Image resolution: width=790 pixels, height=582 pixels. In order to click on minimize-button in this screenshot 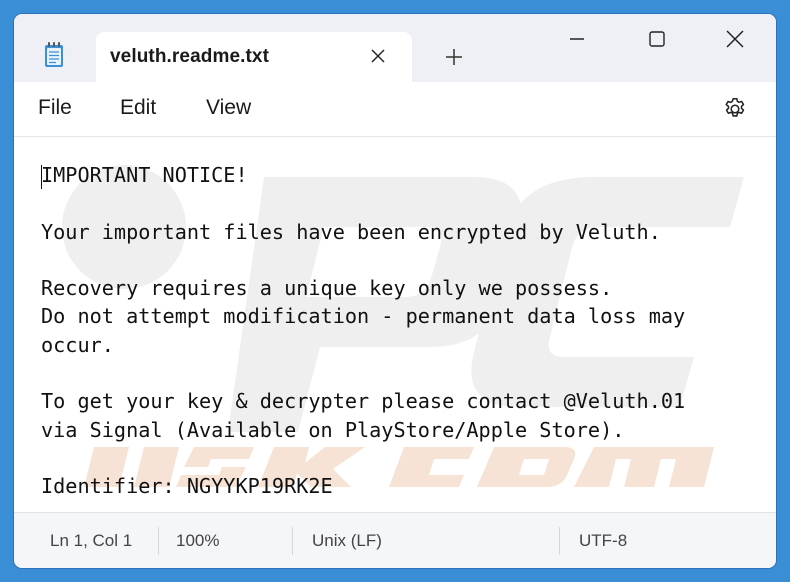, I will do `click(577, 39)`.